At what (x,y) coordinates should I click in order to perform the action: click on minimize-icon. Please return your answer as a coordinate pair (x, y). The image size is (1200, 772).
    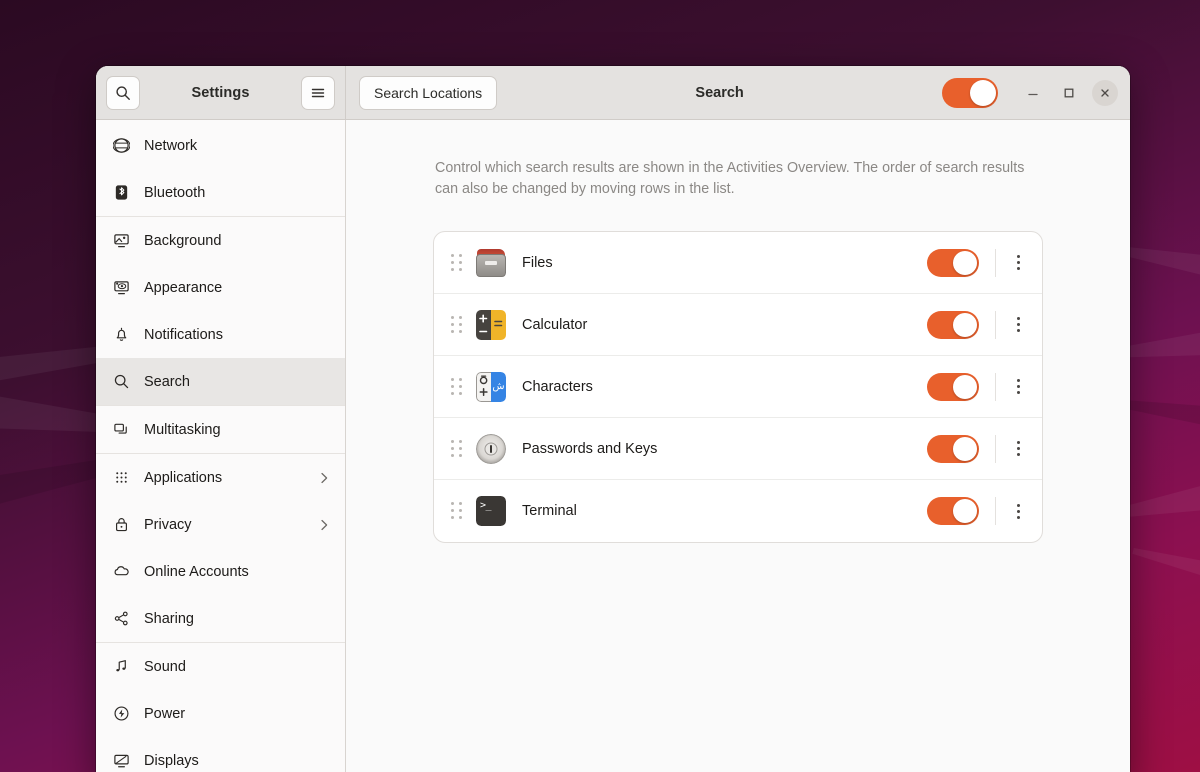
    Looking at the image, I should click on (1033, 94).